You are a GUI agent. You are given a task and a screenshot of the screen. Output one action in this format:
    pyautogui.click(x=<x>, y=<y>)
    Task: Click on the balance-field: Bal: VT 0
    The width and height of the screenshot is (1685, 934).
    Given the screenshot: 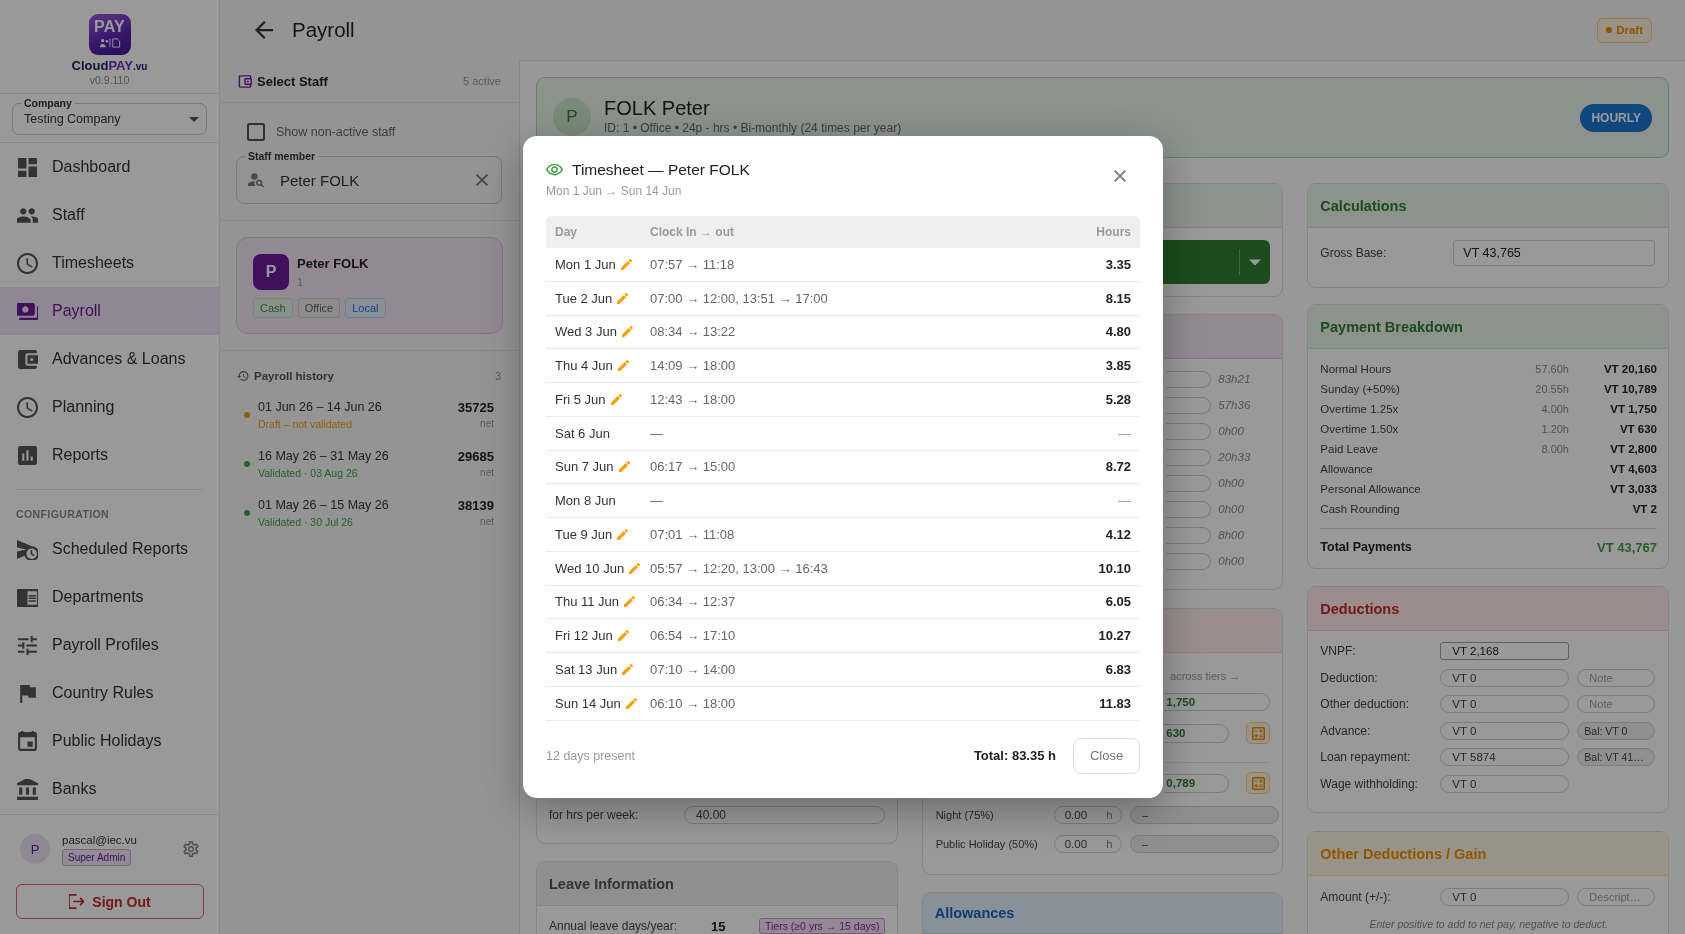 What is the action you would take?
    pyautogui.click(x=1616, y=730)
    